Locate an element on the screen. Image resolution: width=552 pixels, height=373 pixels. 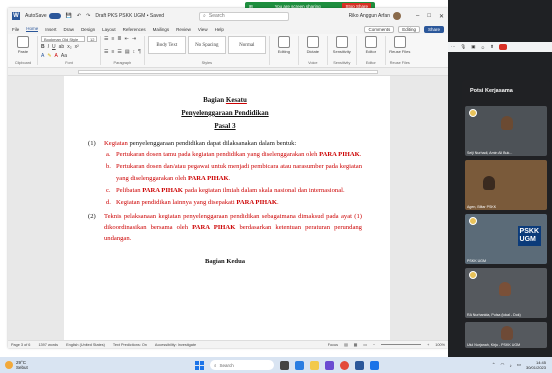
sort-icon: ↕ is located at coordinates (134, 52).